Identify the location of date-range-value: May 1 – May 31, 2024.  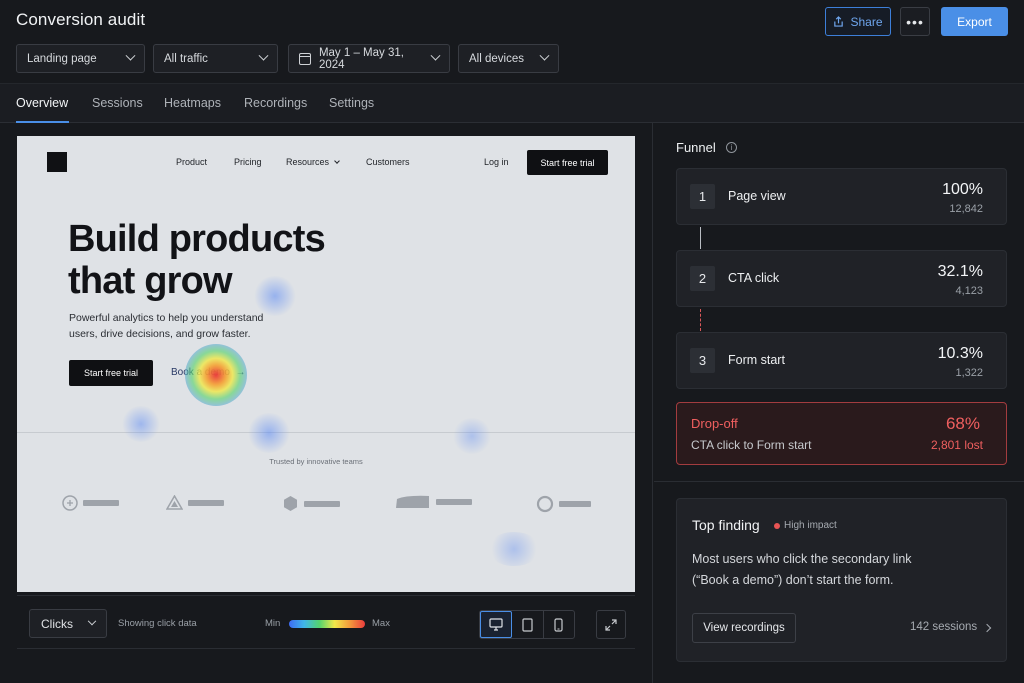
(361, 58).